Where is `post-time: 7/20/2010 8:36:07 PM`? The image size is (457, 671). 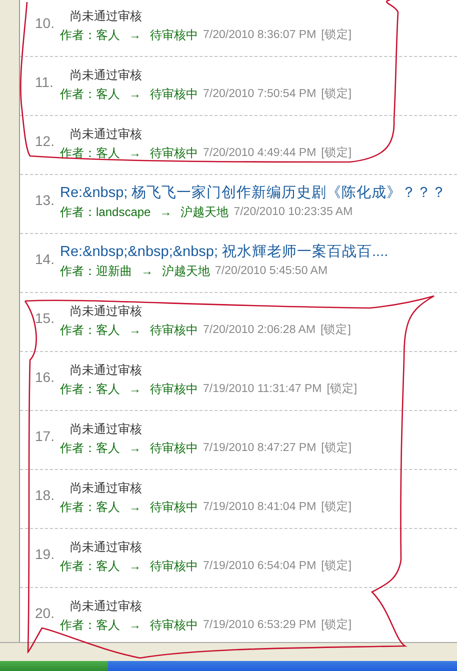
post-time: 7/20/2010 8:36:07 PM is located at coordinates (259, 35).